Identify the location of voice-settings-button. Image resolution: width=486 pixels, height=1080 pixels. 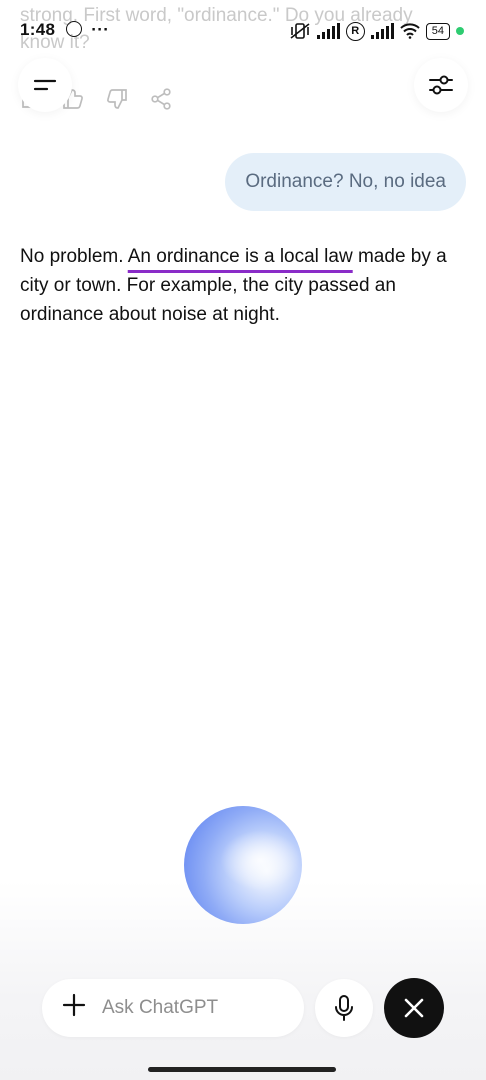
(441, 85).